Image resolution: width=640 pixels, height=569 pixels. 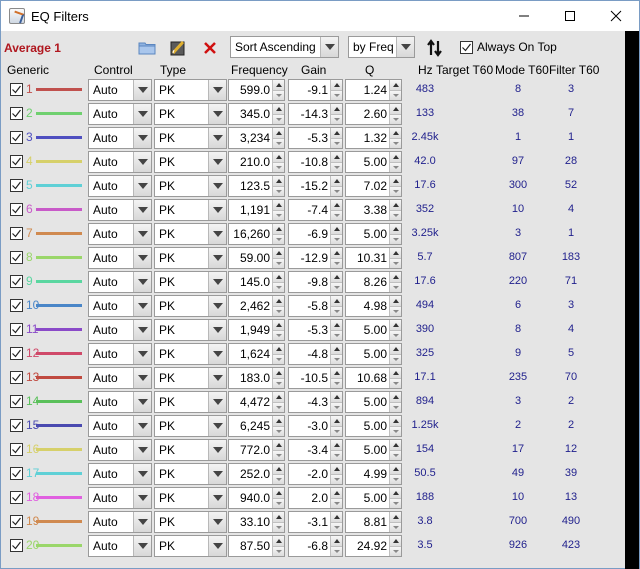 What do you see at coordinates (309, 258) in the screenshot?
I see `gain-value: -12.9` at bounding box center [309, 258].